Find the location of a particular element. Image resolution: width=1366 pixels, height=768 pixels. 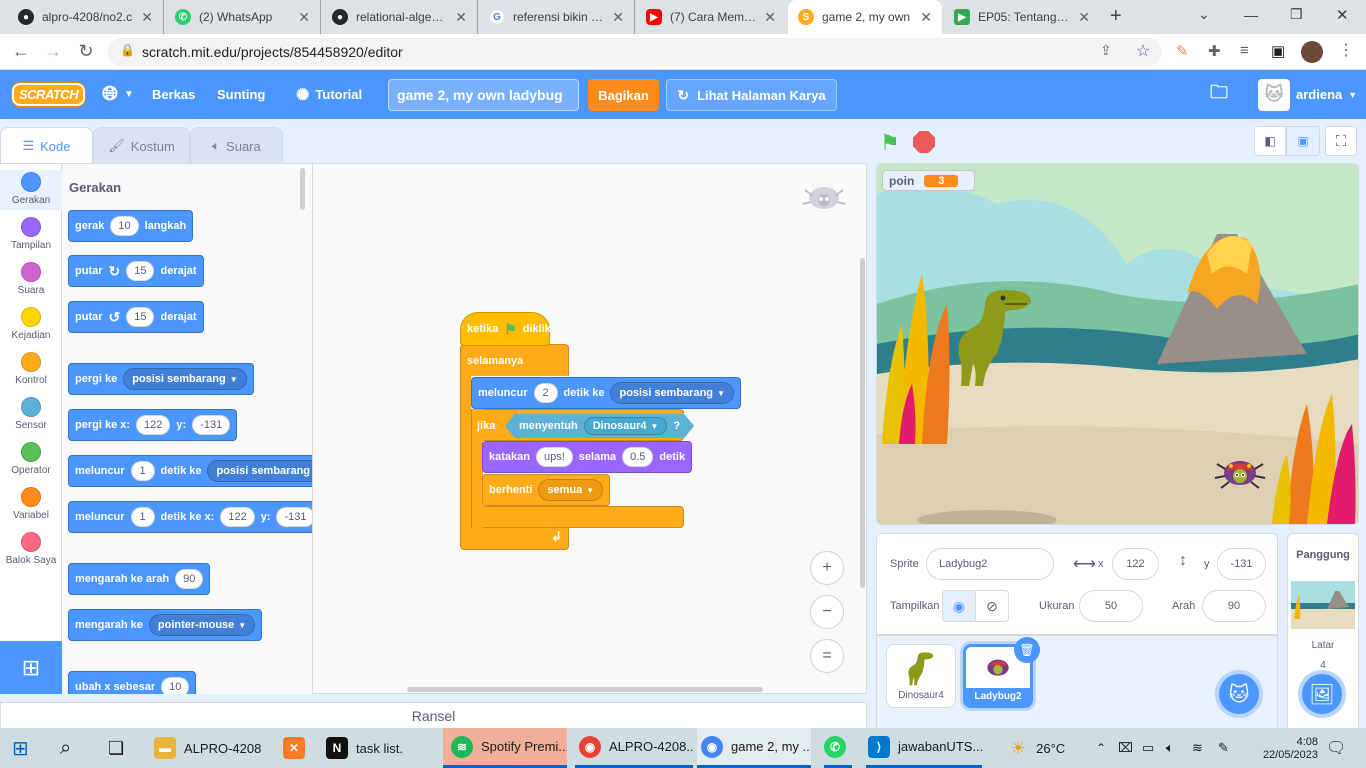

turn-right-block: putar ↻ 15 derajat is located at coordinates (136, 271).